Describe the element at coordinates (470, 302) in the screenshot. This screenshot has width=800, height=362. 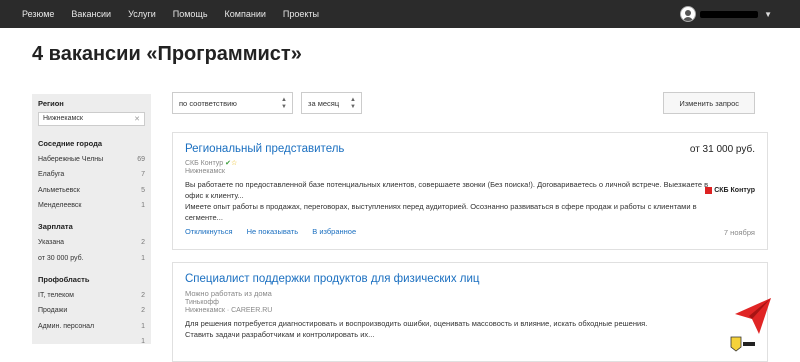
I see `vacancy-company-link: Тинькофф` at that location.